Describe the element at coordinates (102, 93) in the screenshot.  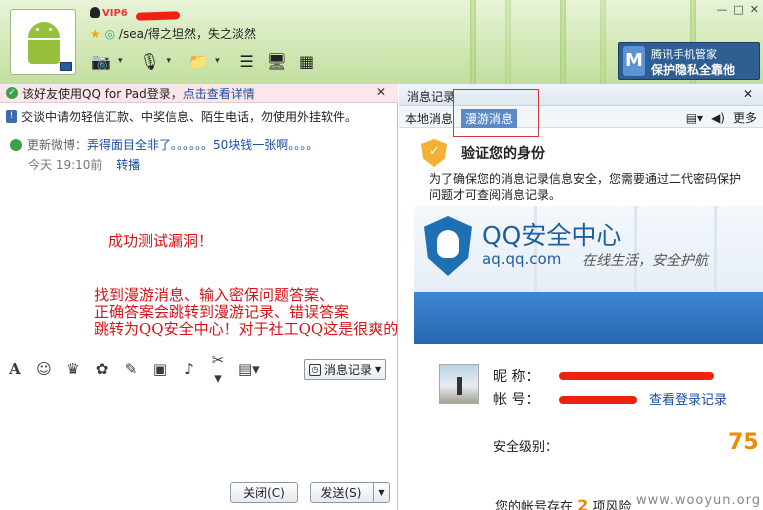
I see `notice-text: 该好友使用QQ for Pad登录，` at that location.